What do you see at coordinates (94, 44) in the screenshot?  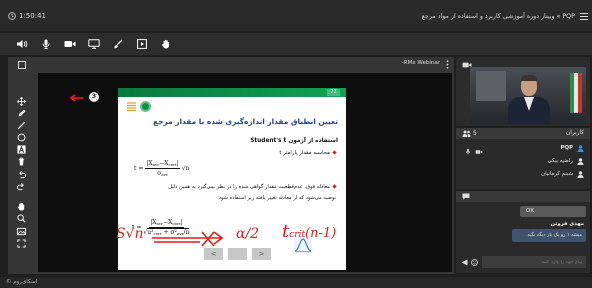 I see `screen-share-icon` at bounding box center [94, 44].